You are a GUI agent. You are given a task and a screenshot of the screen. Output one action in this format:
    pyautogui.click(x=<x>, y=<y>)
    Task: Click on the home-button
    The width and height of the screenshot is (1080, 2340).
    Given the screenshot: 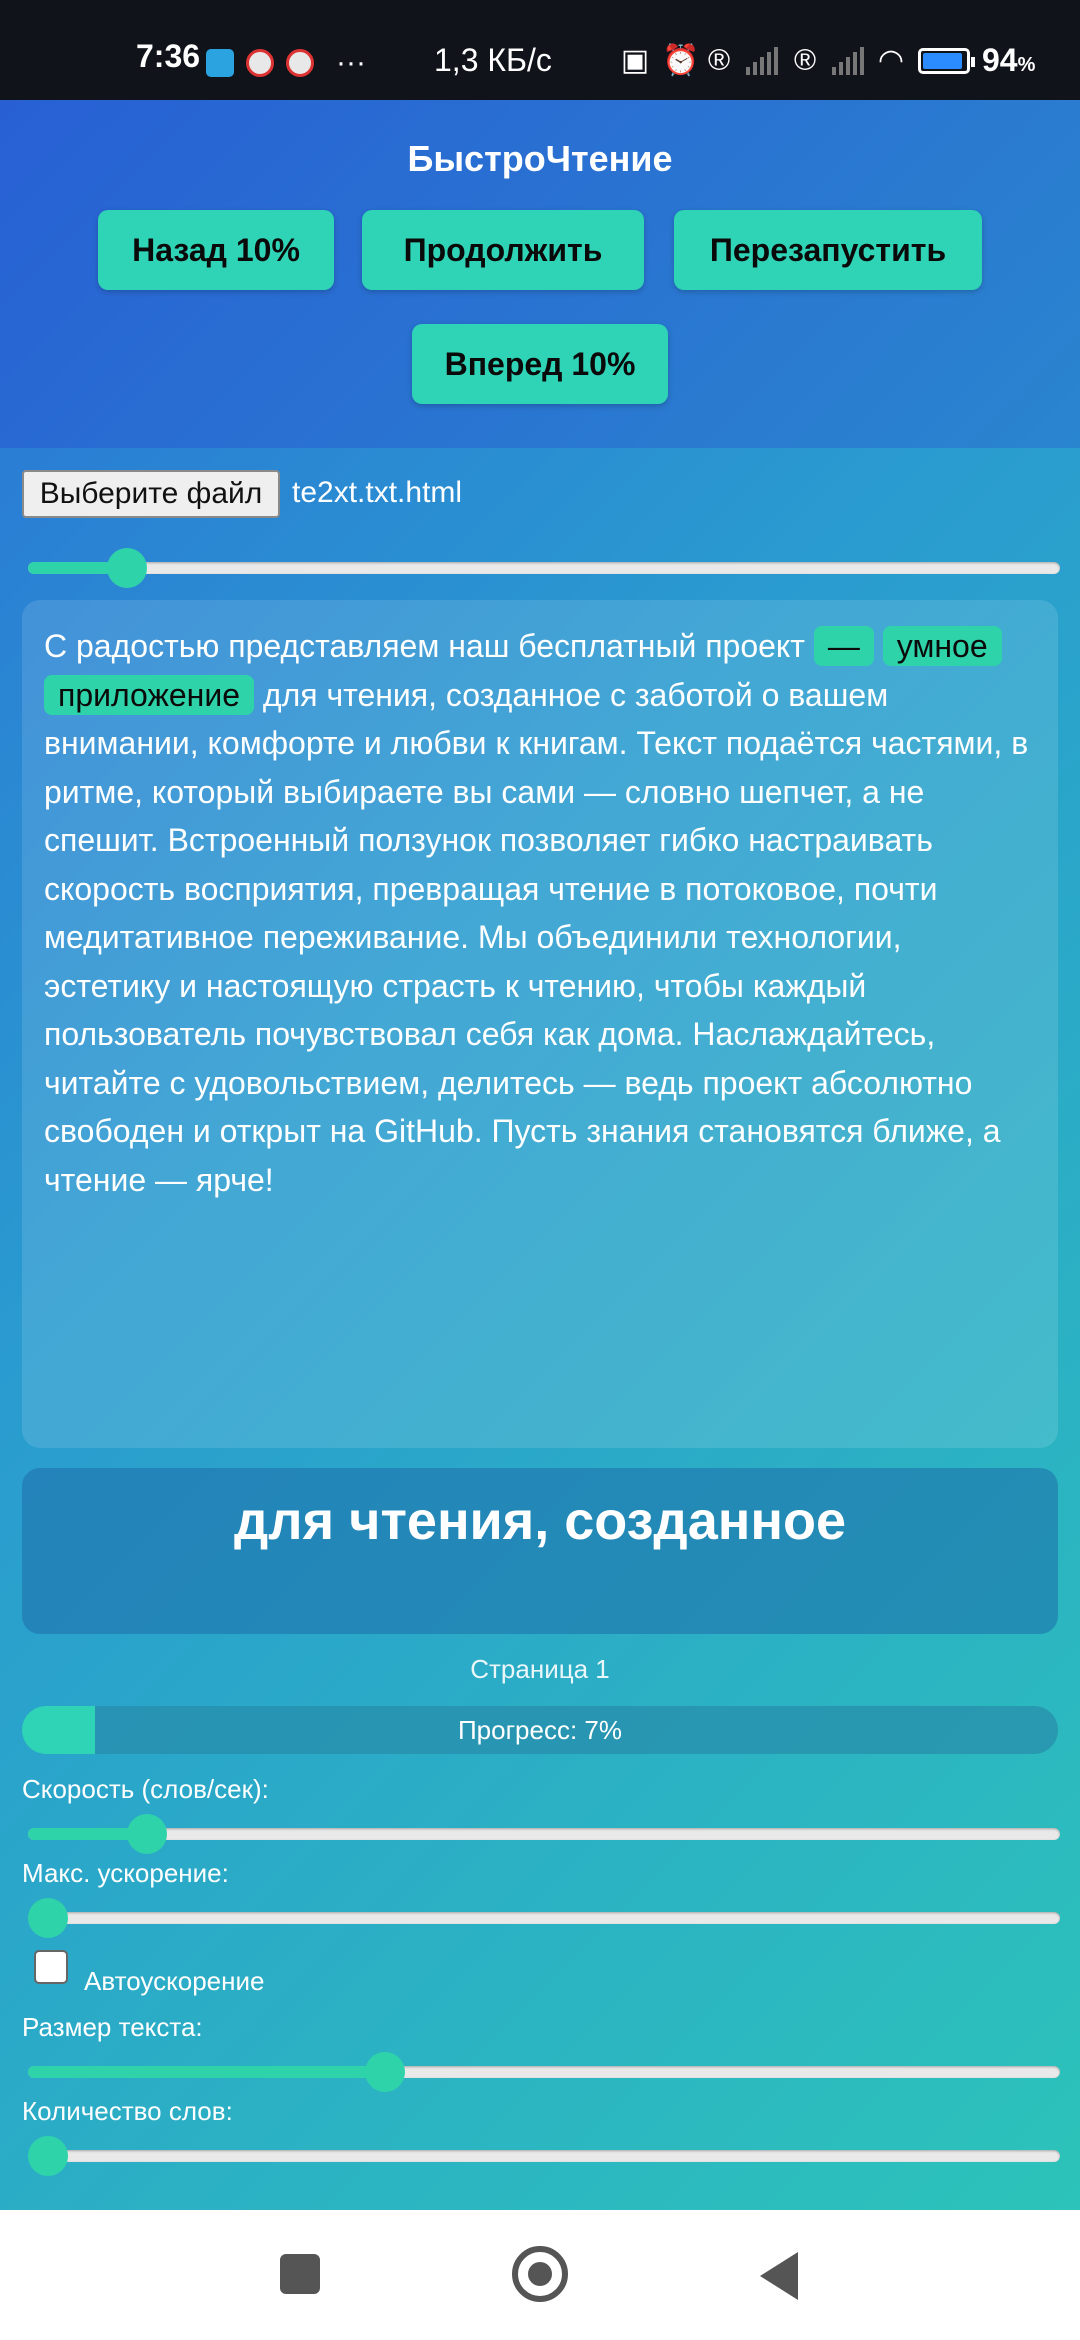 What is the action you would take?
    pyautogui.click(x=540, y=2274)
    